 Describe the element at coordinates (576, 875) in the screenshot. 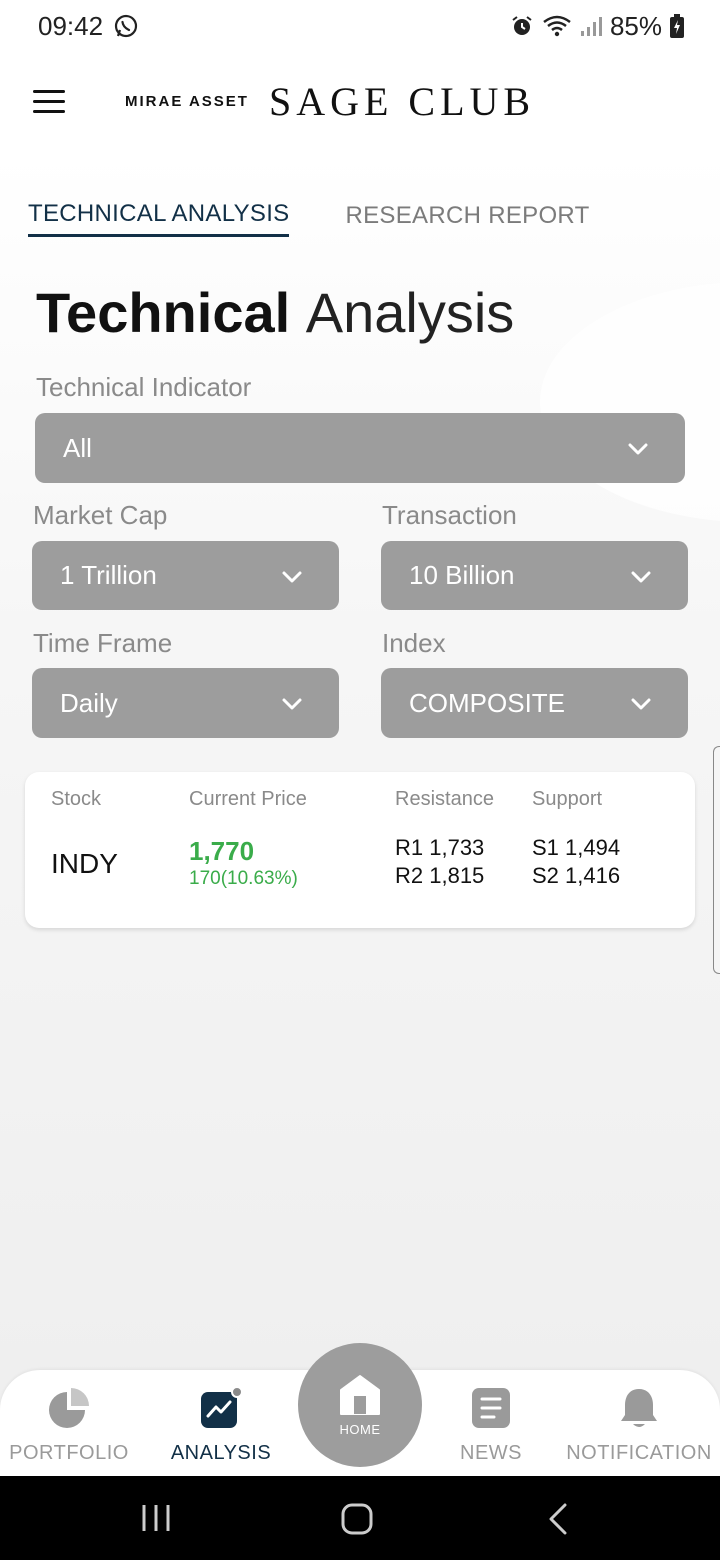

I see `support-2: S2 1,416` at that location.